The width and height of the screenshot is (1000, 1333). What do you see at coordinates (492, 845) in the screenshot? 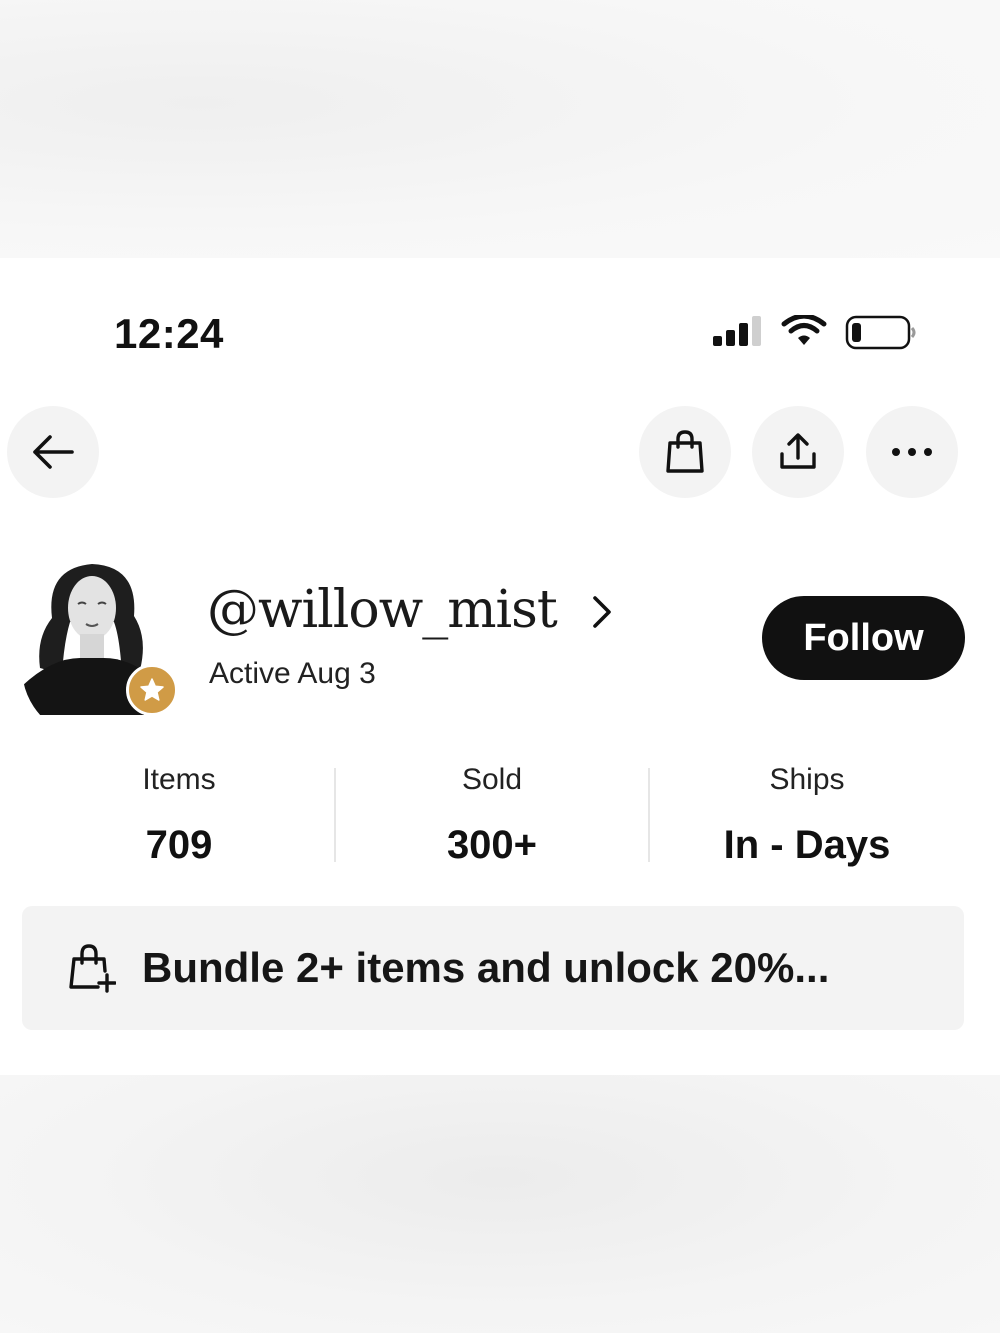
I see `stat-value: 300+` at bounding box center [492, 845].